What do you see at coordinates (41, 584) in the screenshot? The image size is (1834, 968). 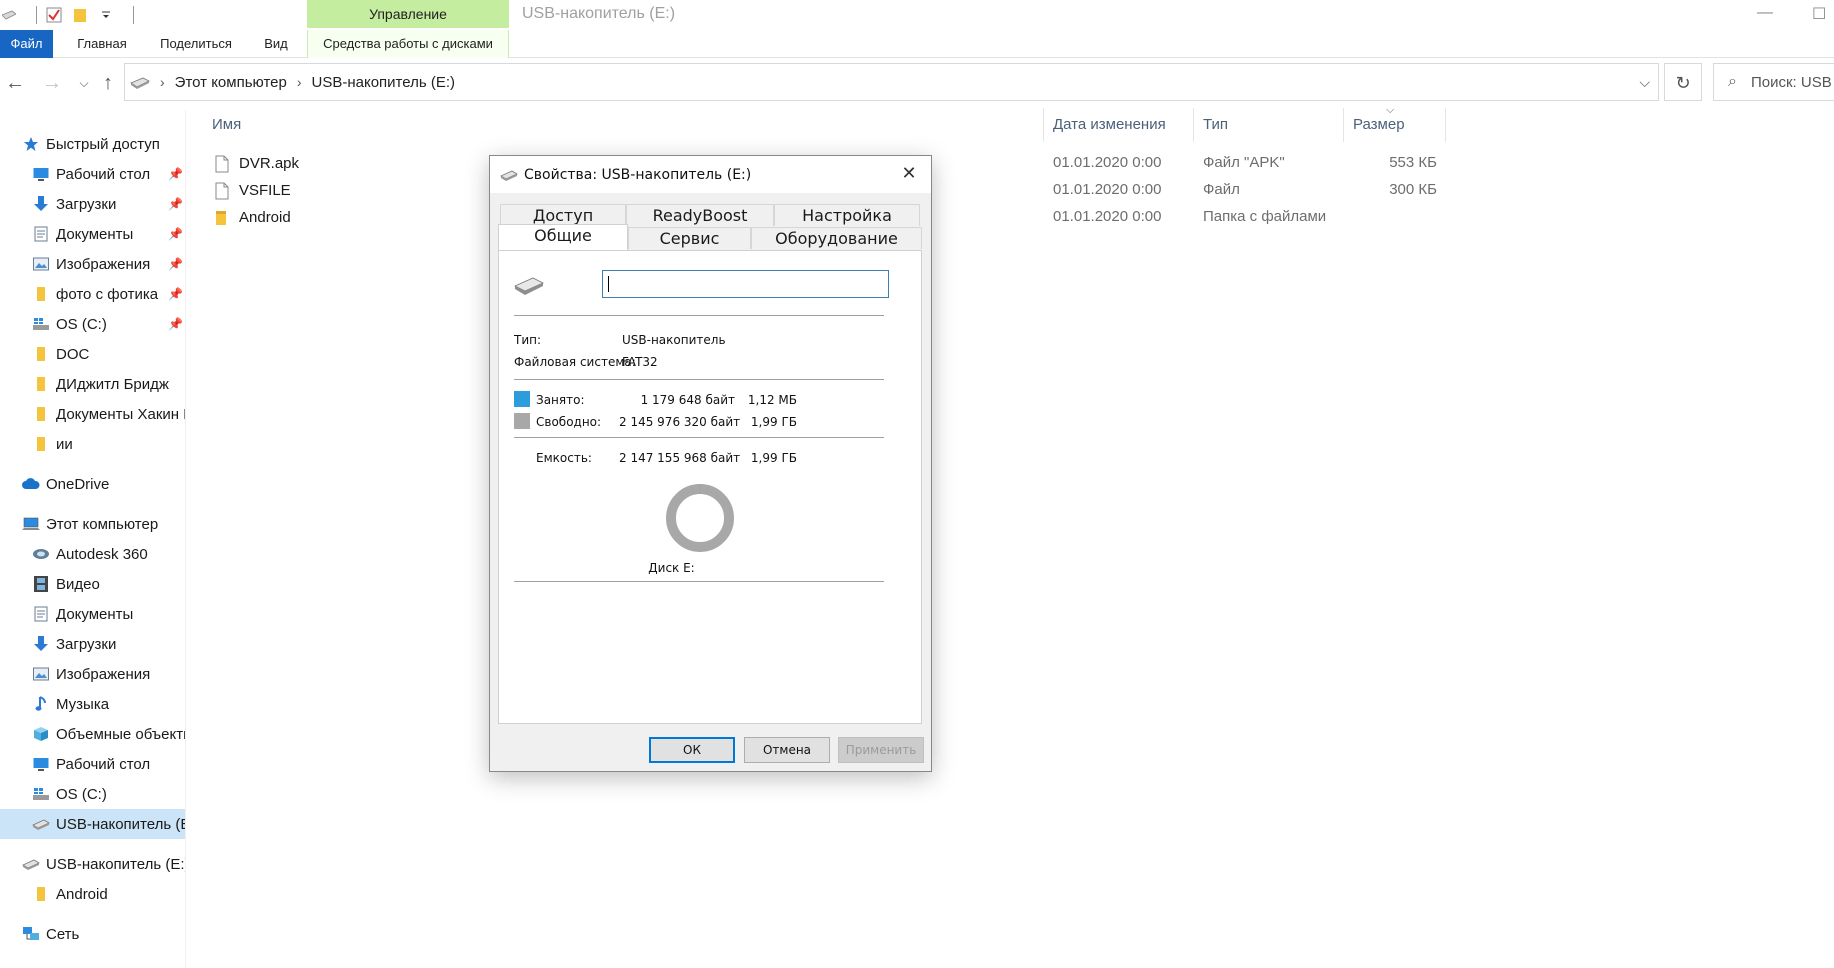 I see `film-icon` at bounding box center [41, 584].